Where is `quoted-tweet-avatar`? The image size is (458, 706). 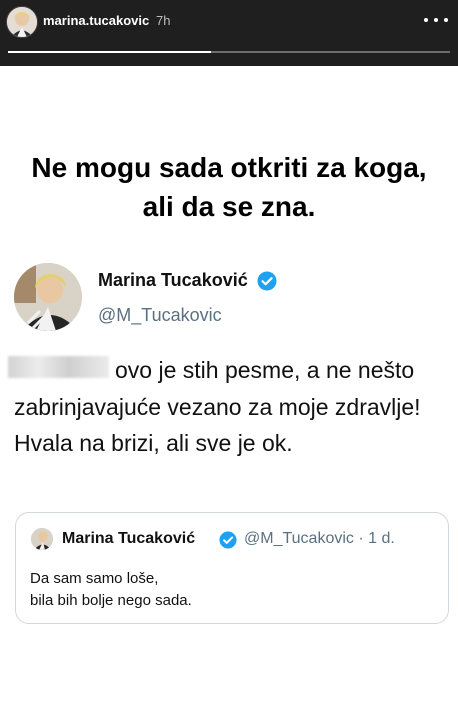
quoted-tweet-avatar is located at coordinates (42, 539).